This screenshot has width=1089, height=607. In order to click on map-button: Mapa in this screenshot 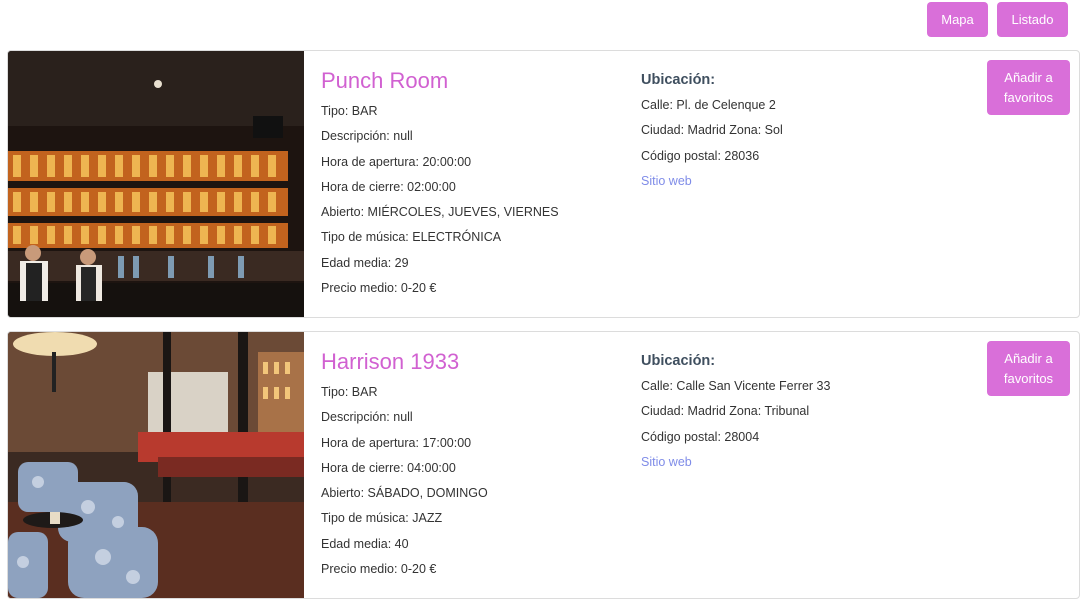, I will do `click(957, 19)`.